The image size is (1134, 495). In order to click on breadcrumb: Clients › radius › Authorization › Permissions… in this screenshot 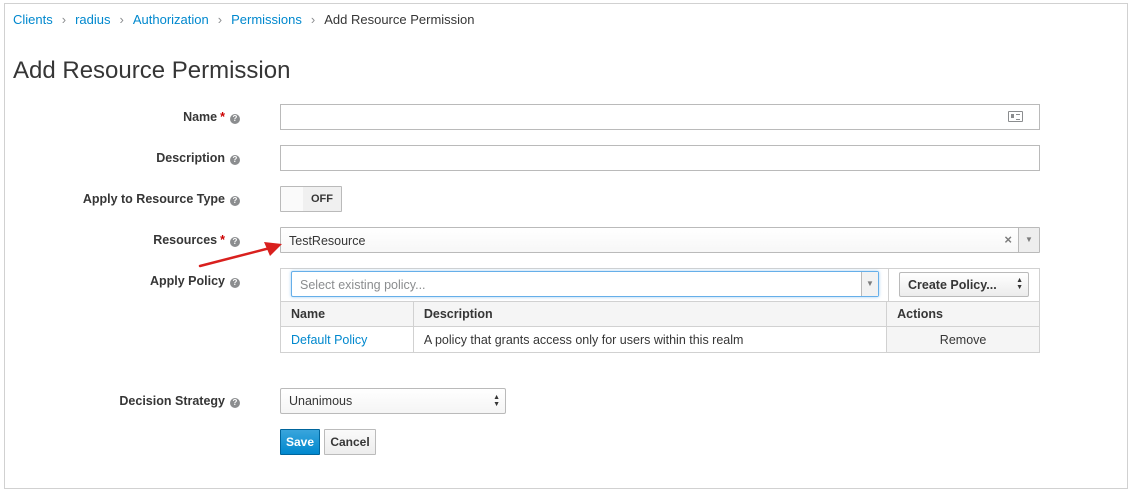, I will do `click(244, 19)`.